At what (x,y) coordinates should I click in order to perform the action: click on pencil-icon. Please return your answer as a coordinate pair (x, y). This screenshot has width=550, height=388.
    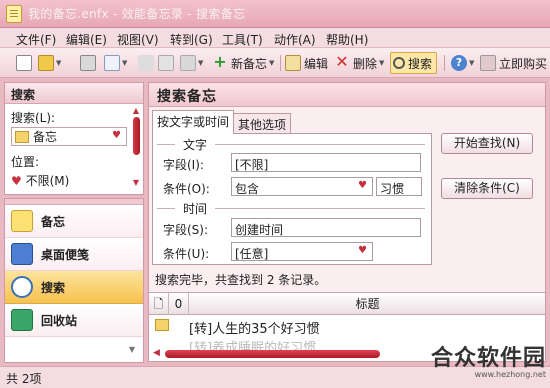
    Looking at the image, I should click on (293, 63).